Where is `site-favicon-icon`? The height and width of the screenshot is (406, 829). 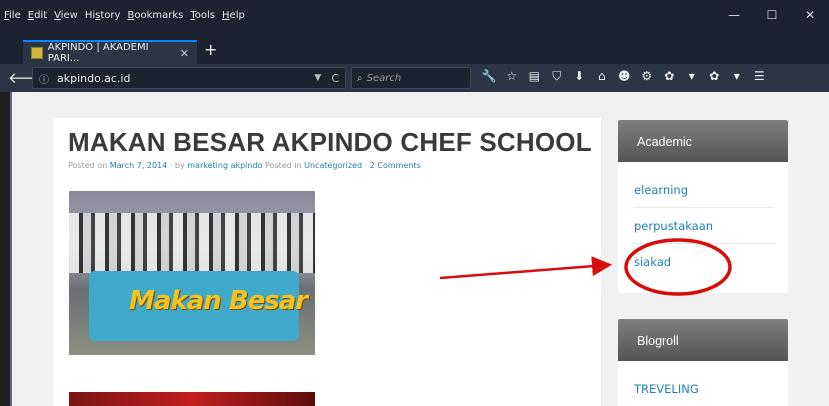 site-favicon-icon is located at coordinates (37, 53).